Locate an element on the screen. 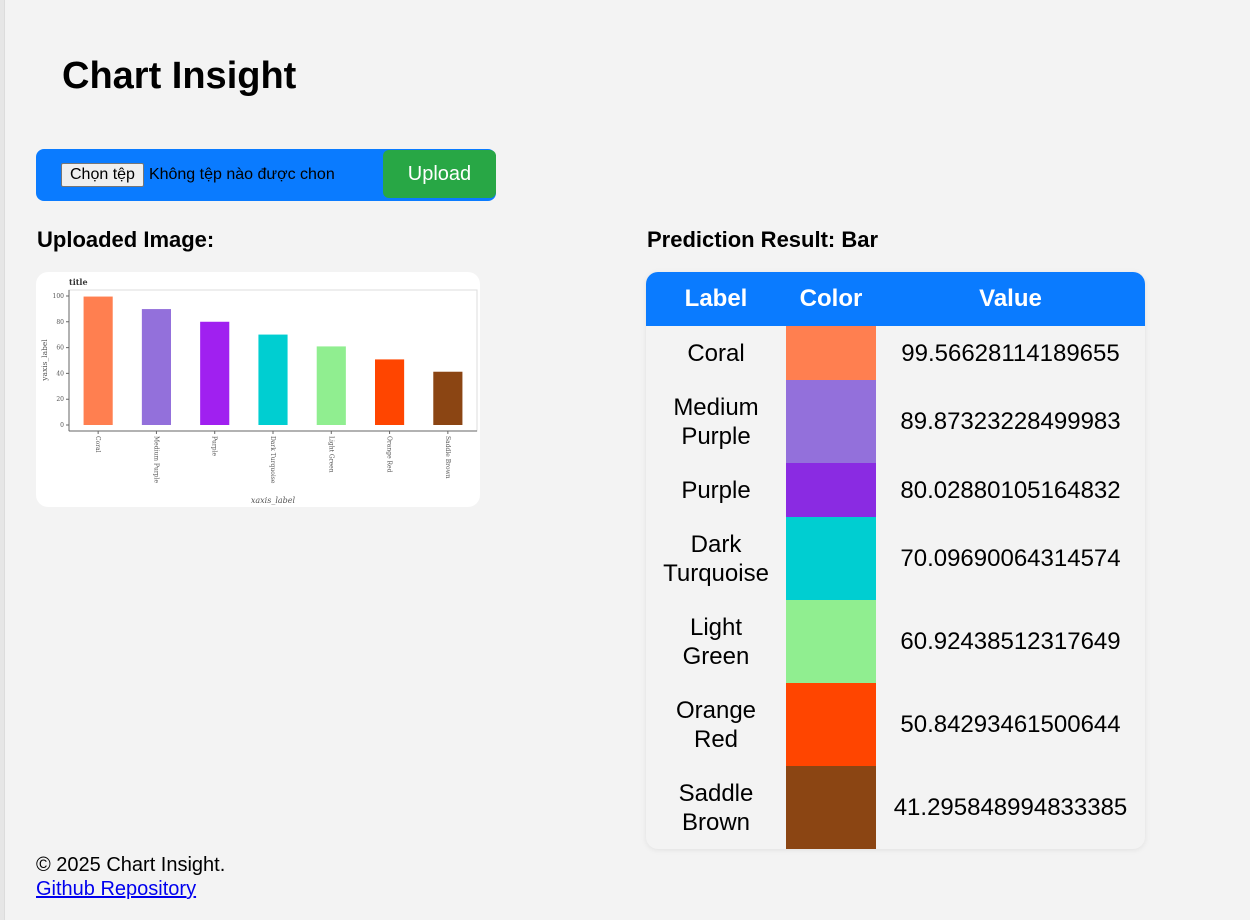  table-row: Purple 80.02880105164832 is located at coordinates (895, 490).